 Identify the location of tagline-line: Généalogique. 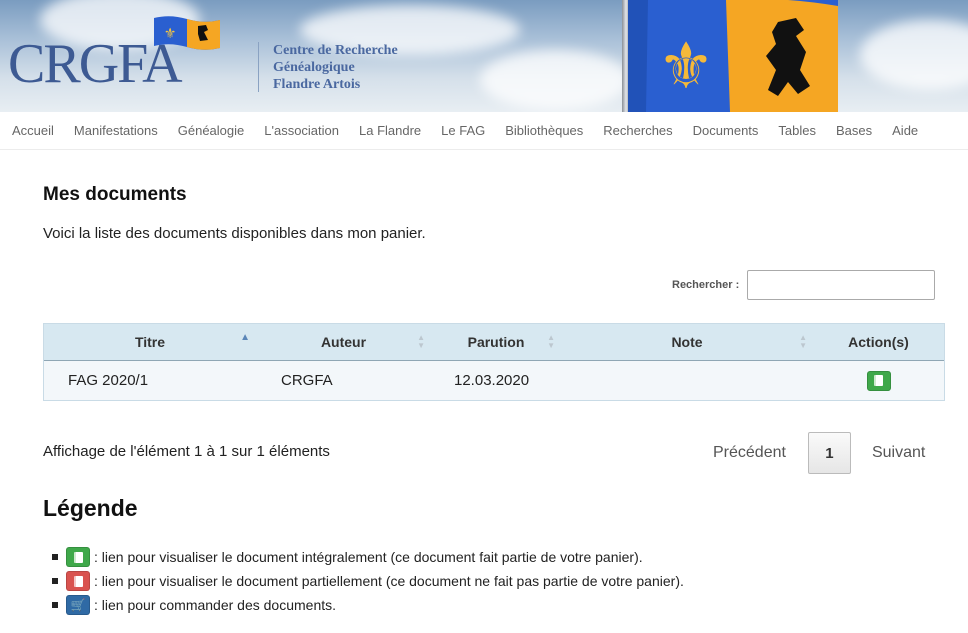
(314, 67).